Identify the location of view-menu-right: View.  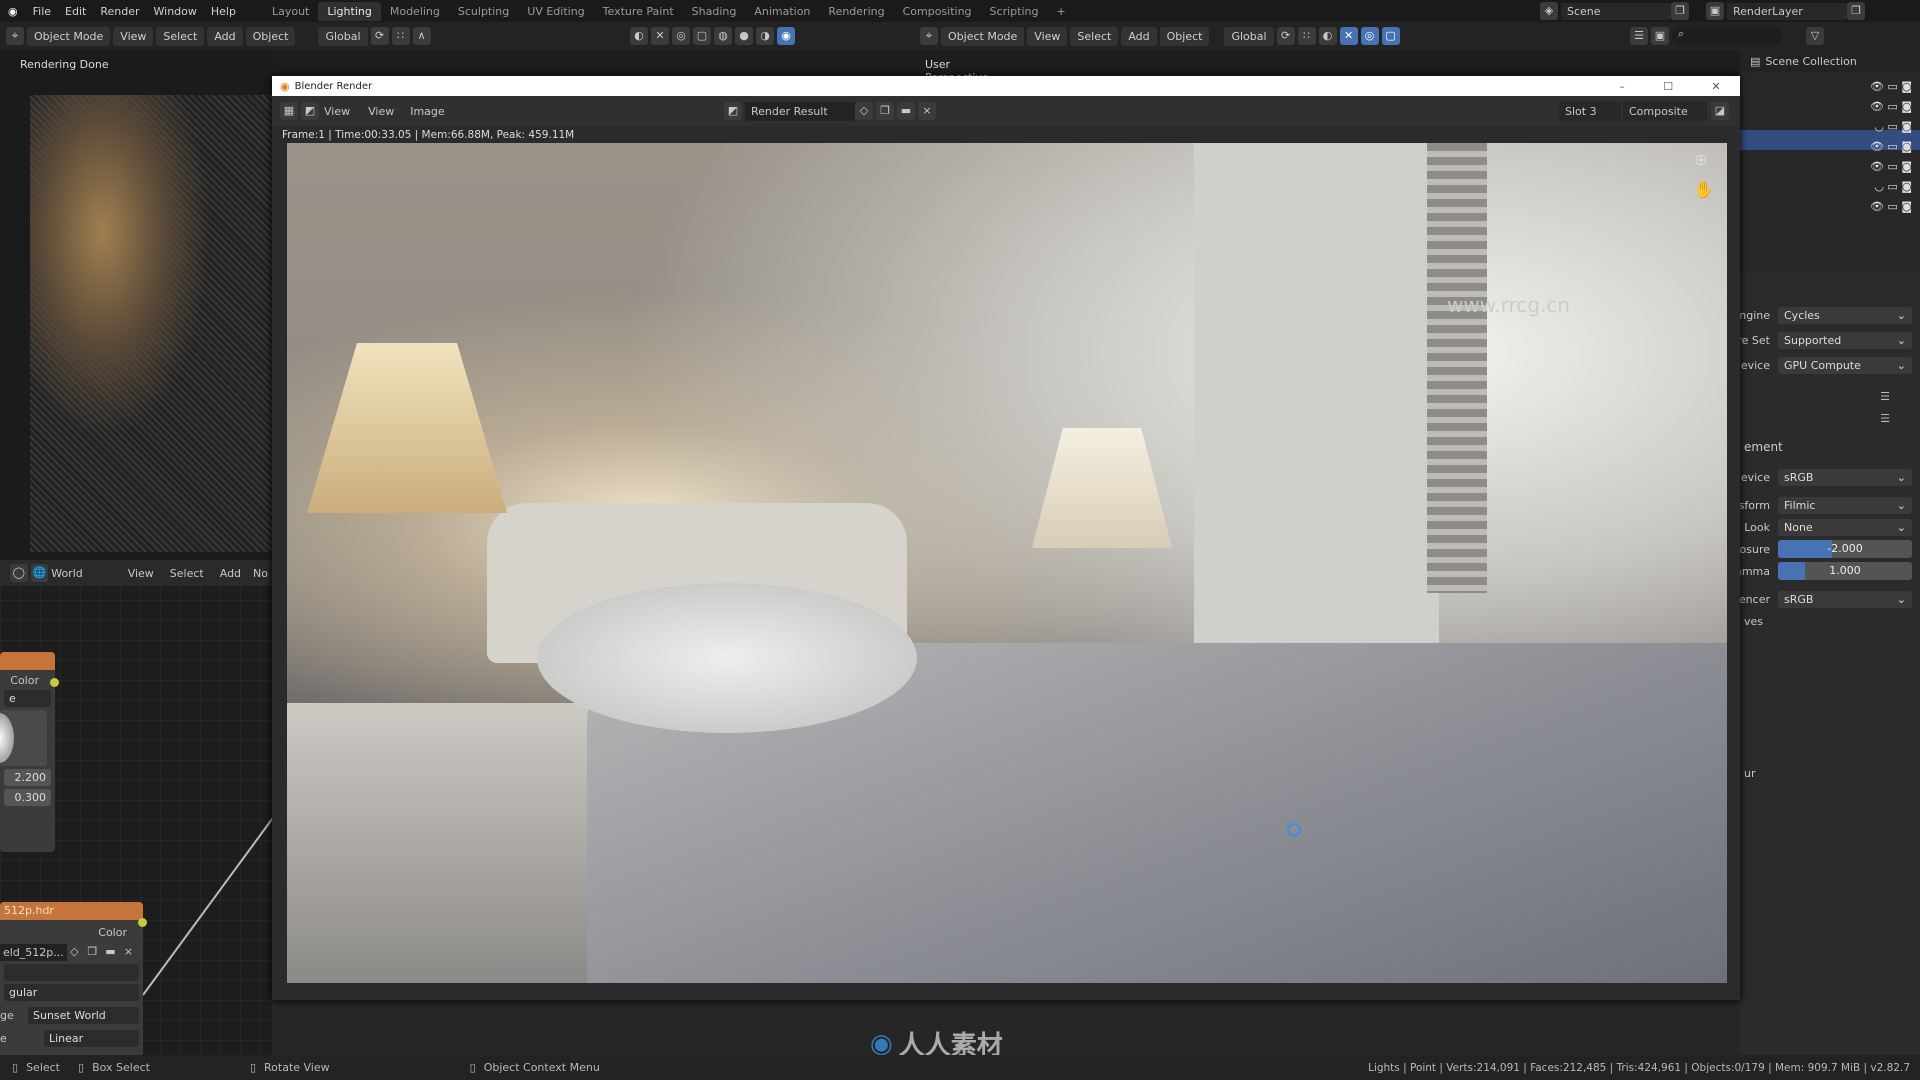
(1047, 36).